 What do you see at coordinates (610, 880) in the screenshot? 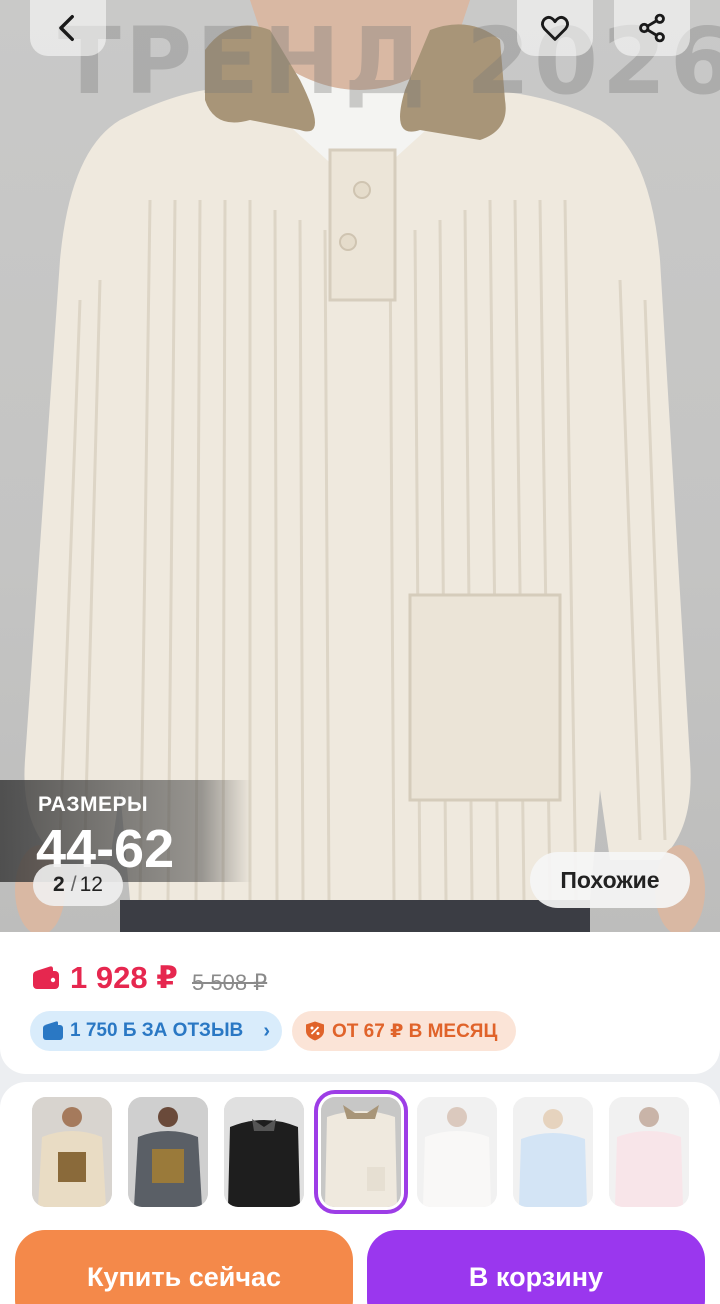
I see `similar-button: Похожие` at bounding box center [610, 880].